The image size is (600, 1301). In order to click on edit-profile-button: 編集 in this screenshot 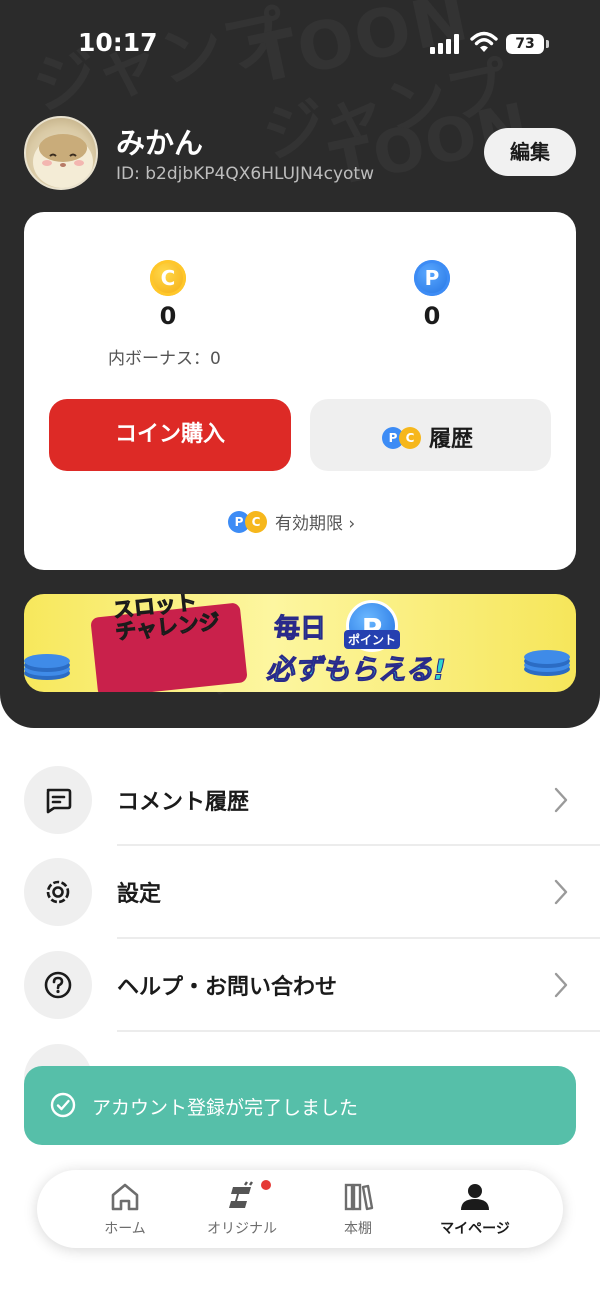, I will do `click(530, 152)`.